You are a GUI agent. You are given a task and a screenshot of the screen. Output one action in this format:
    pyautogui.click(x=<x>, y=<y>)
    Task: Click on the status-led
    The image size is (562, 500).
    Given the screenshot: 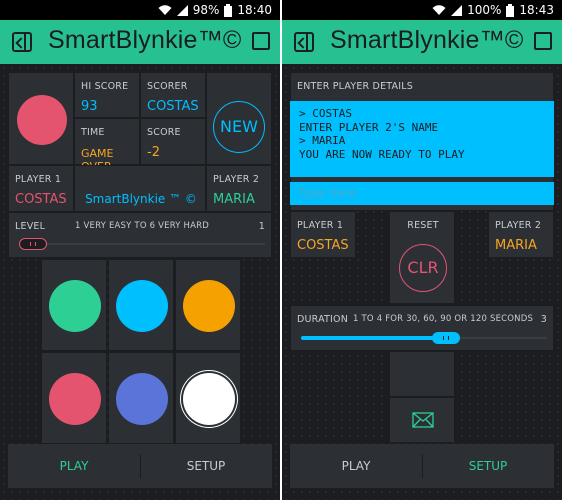 What is the action you would take?
    pyautogui.click(x=42, y=120)
    